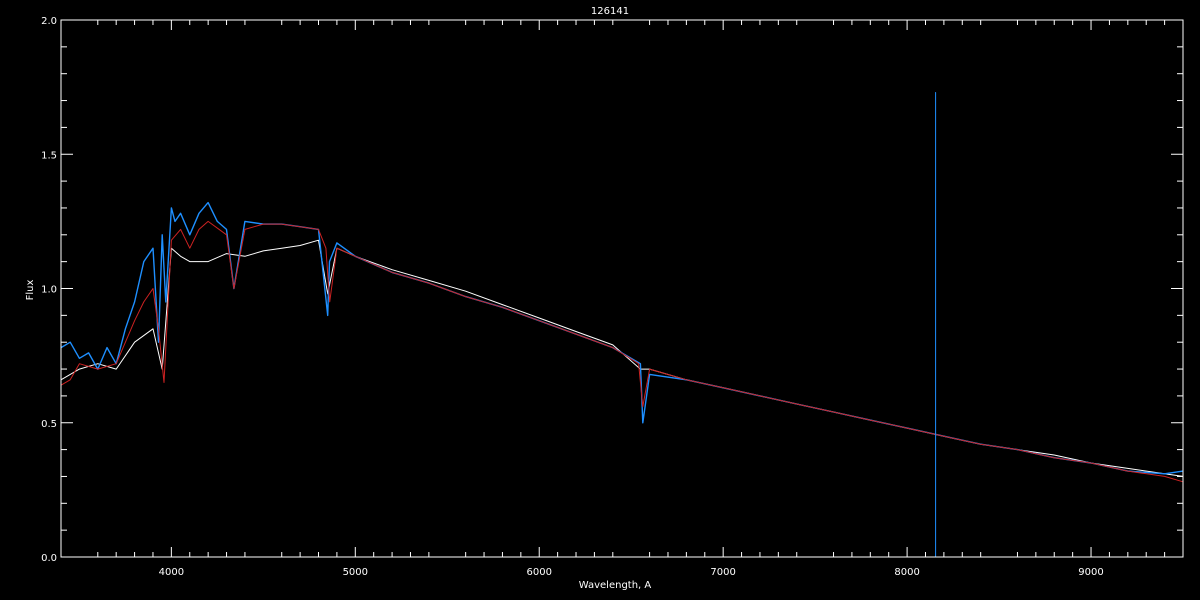  I want to click on x-tick-label: 4000, so click(171, 572).